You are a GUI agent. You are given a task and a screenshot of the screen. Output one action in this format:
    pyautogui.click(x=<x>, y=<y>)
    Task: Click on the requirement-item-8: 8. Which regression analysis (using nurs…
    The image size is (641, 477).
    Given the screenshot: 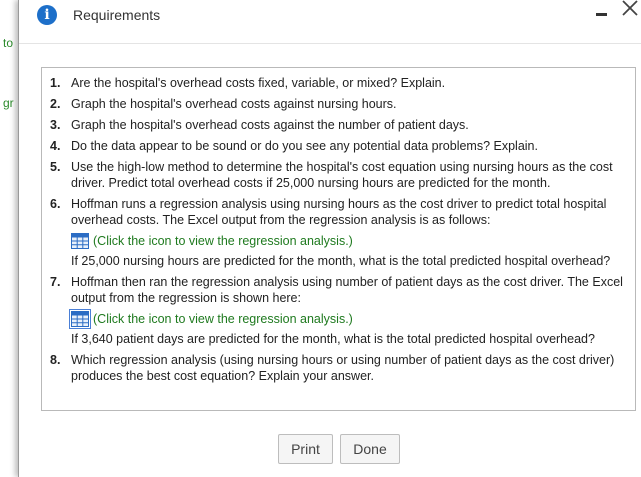 What is the action you would take?
    pyautogui.click(x=339, y=368)
    